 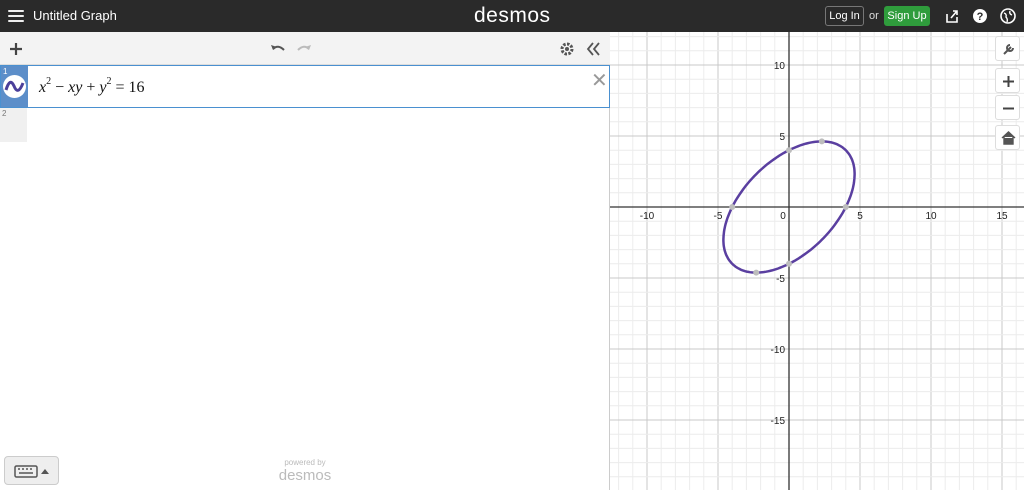 I want to click on y-tick-label: 10, so click(x=780, y=66).